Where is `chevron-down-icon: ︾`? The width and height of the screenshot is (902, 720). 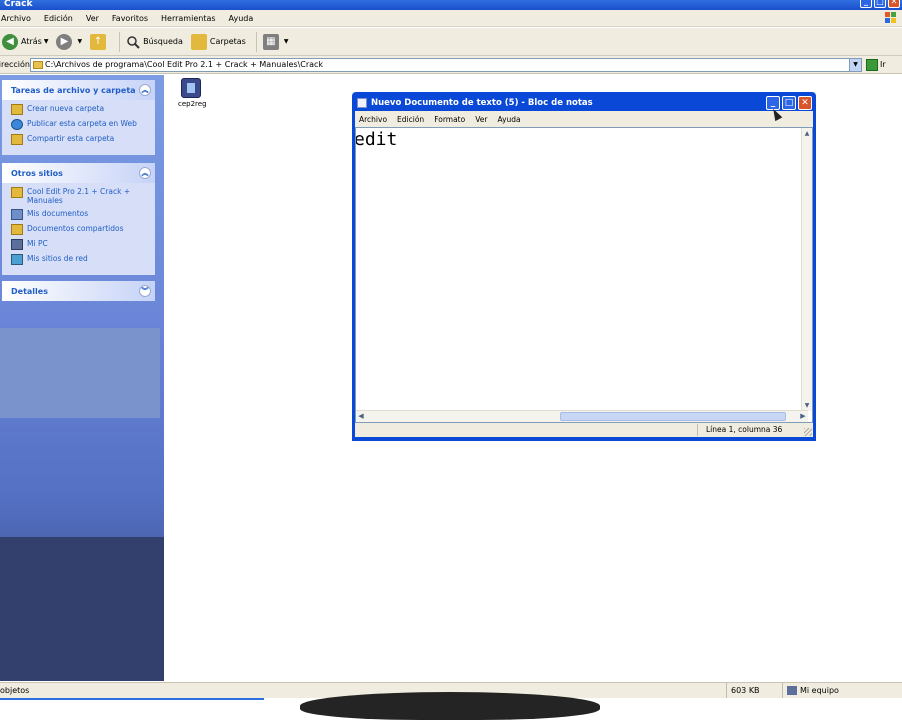
chevron-down-icon: ︾ is located at coordinates (145, 291).